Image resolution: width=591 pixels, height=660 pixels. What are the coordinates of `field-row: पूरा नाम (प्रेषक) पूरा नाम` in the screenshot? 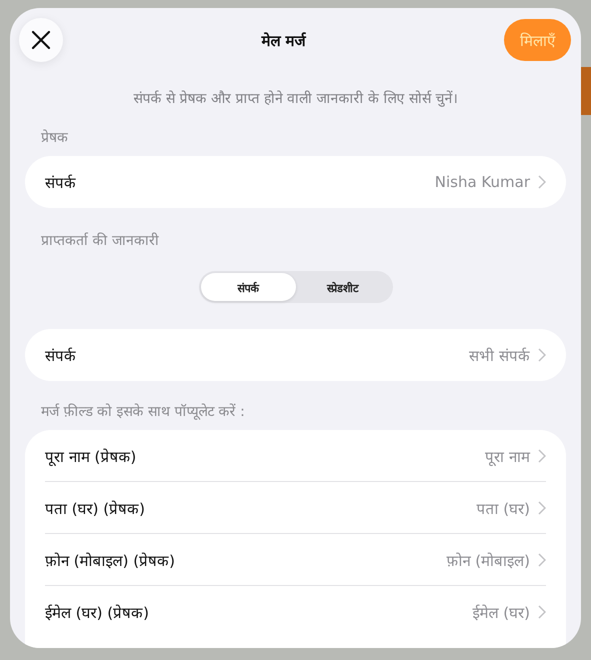 It's located at (295, 456).